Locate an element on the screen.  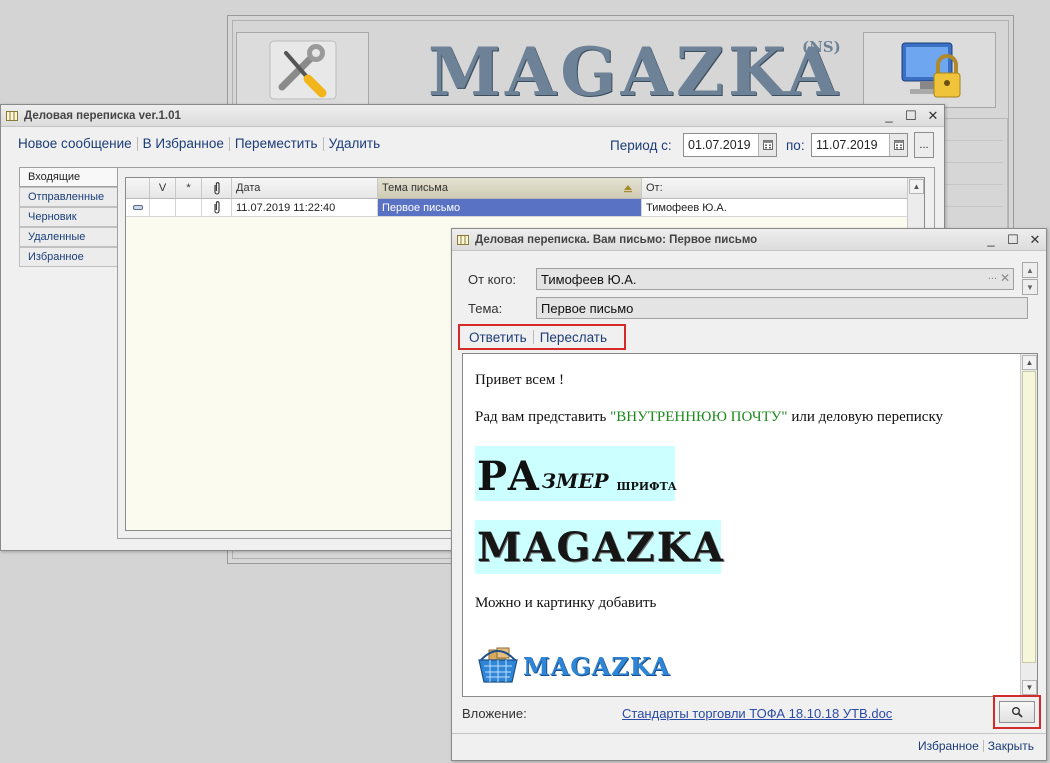
folder-tab-sent: Отправленные is located at coordinates (68, 197).